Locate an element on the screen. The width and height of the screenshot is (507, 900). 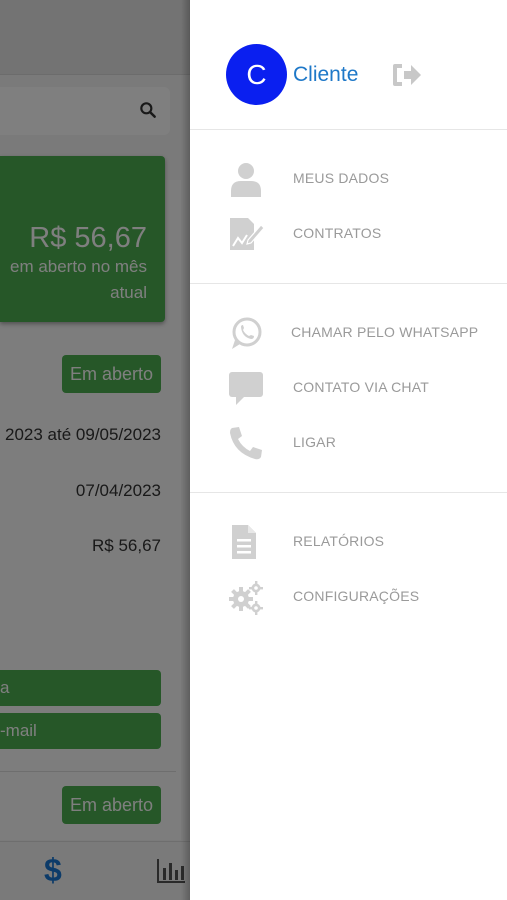
menu-item-chat: CONTATO VIA CHAT is located at coordinates (348, 388).